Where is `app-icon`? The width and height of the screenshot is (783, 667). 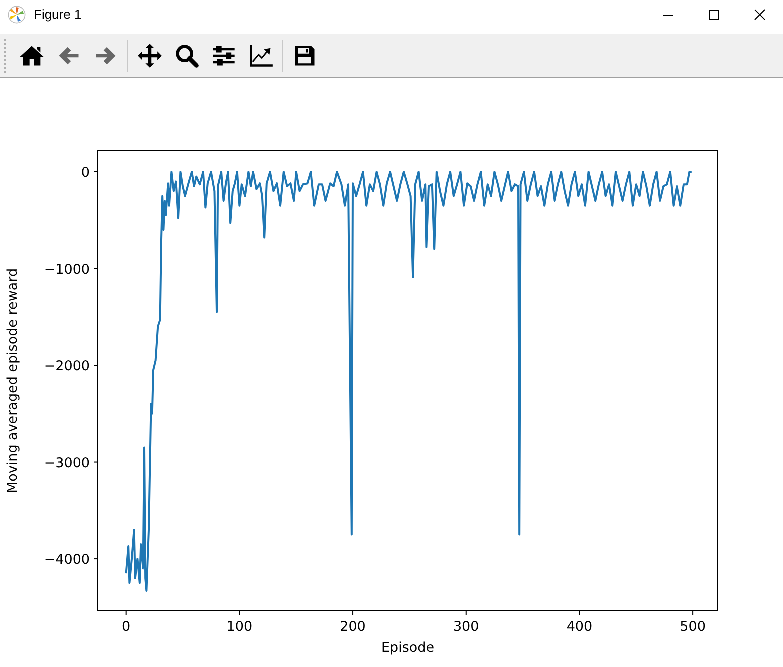
app-icon is located at coordinates (17, 15).